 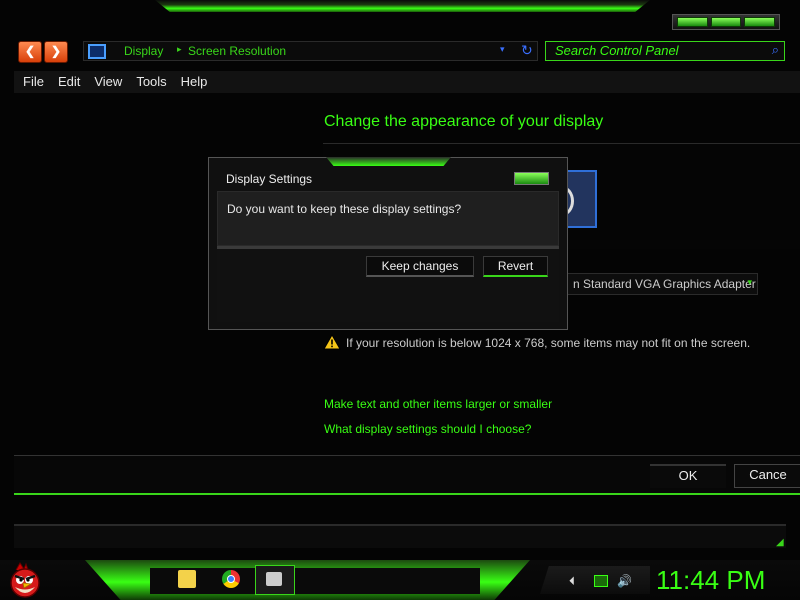 I want to click on resize-grip-icon: ◢, so click(x=780, y=542).